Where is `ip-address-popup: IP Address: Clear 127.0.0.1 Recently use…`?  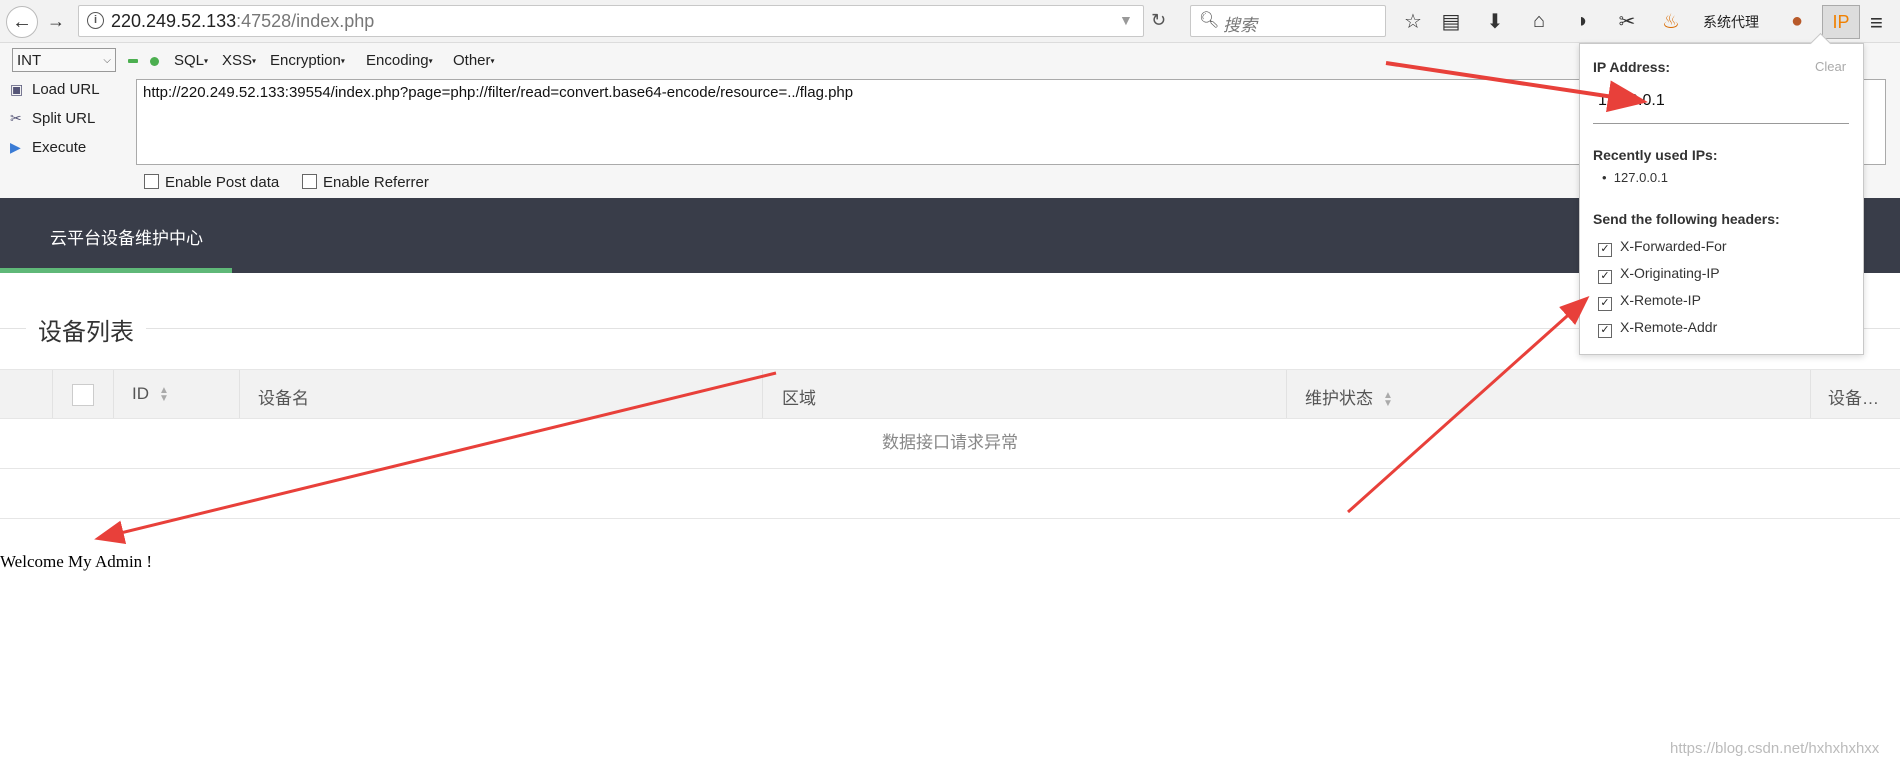
ip-address-popup: IP Address: Clear 127.0.0.1 Recently use… is located at coordinates (1721, 193).